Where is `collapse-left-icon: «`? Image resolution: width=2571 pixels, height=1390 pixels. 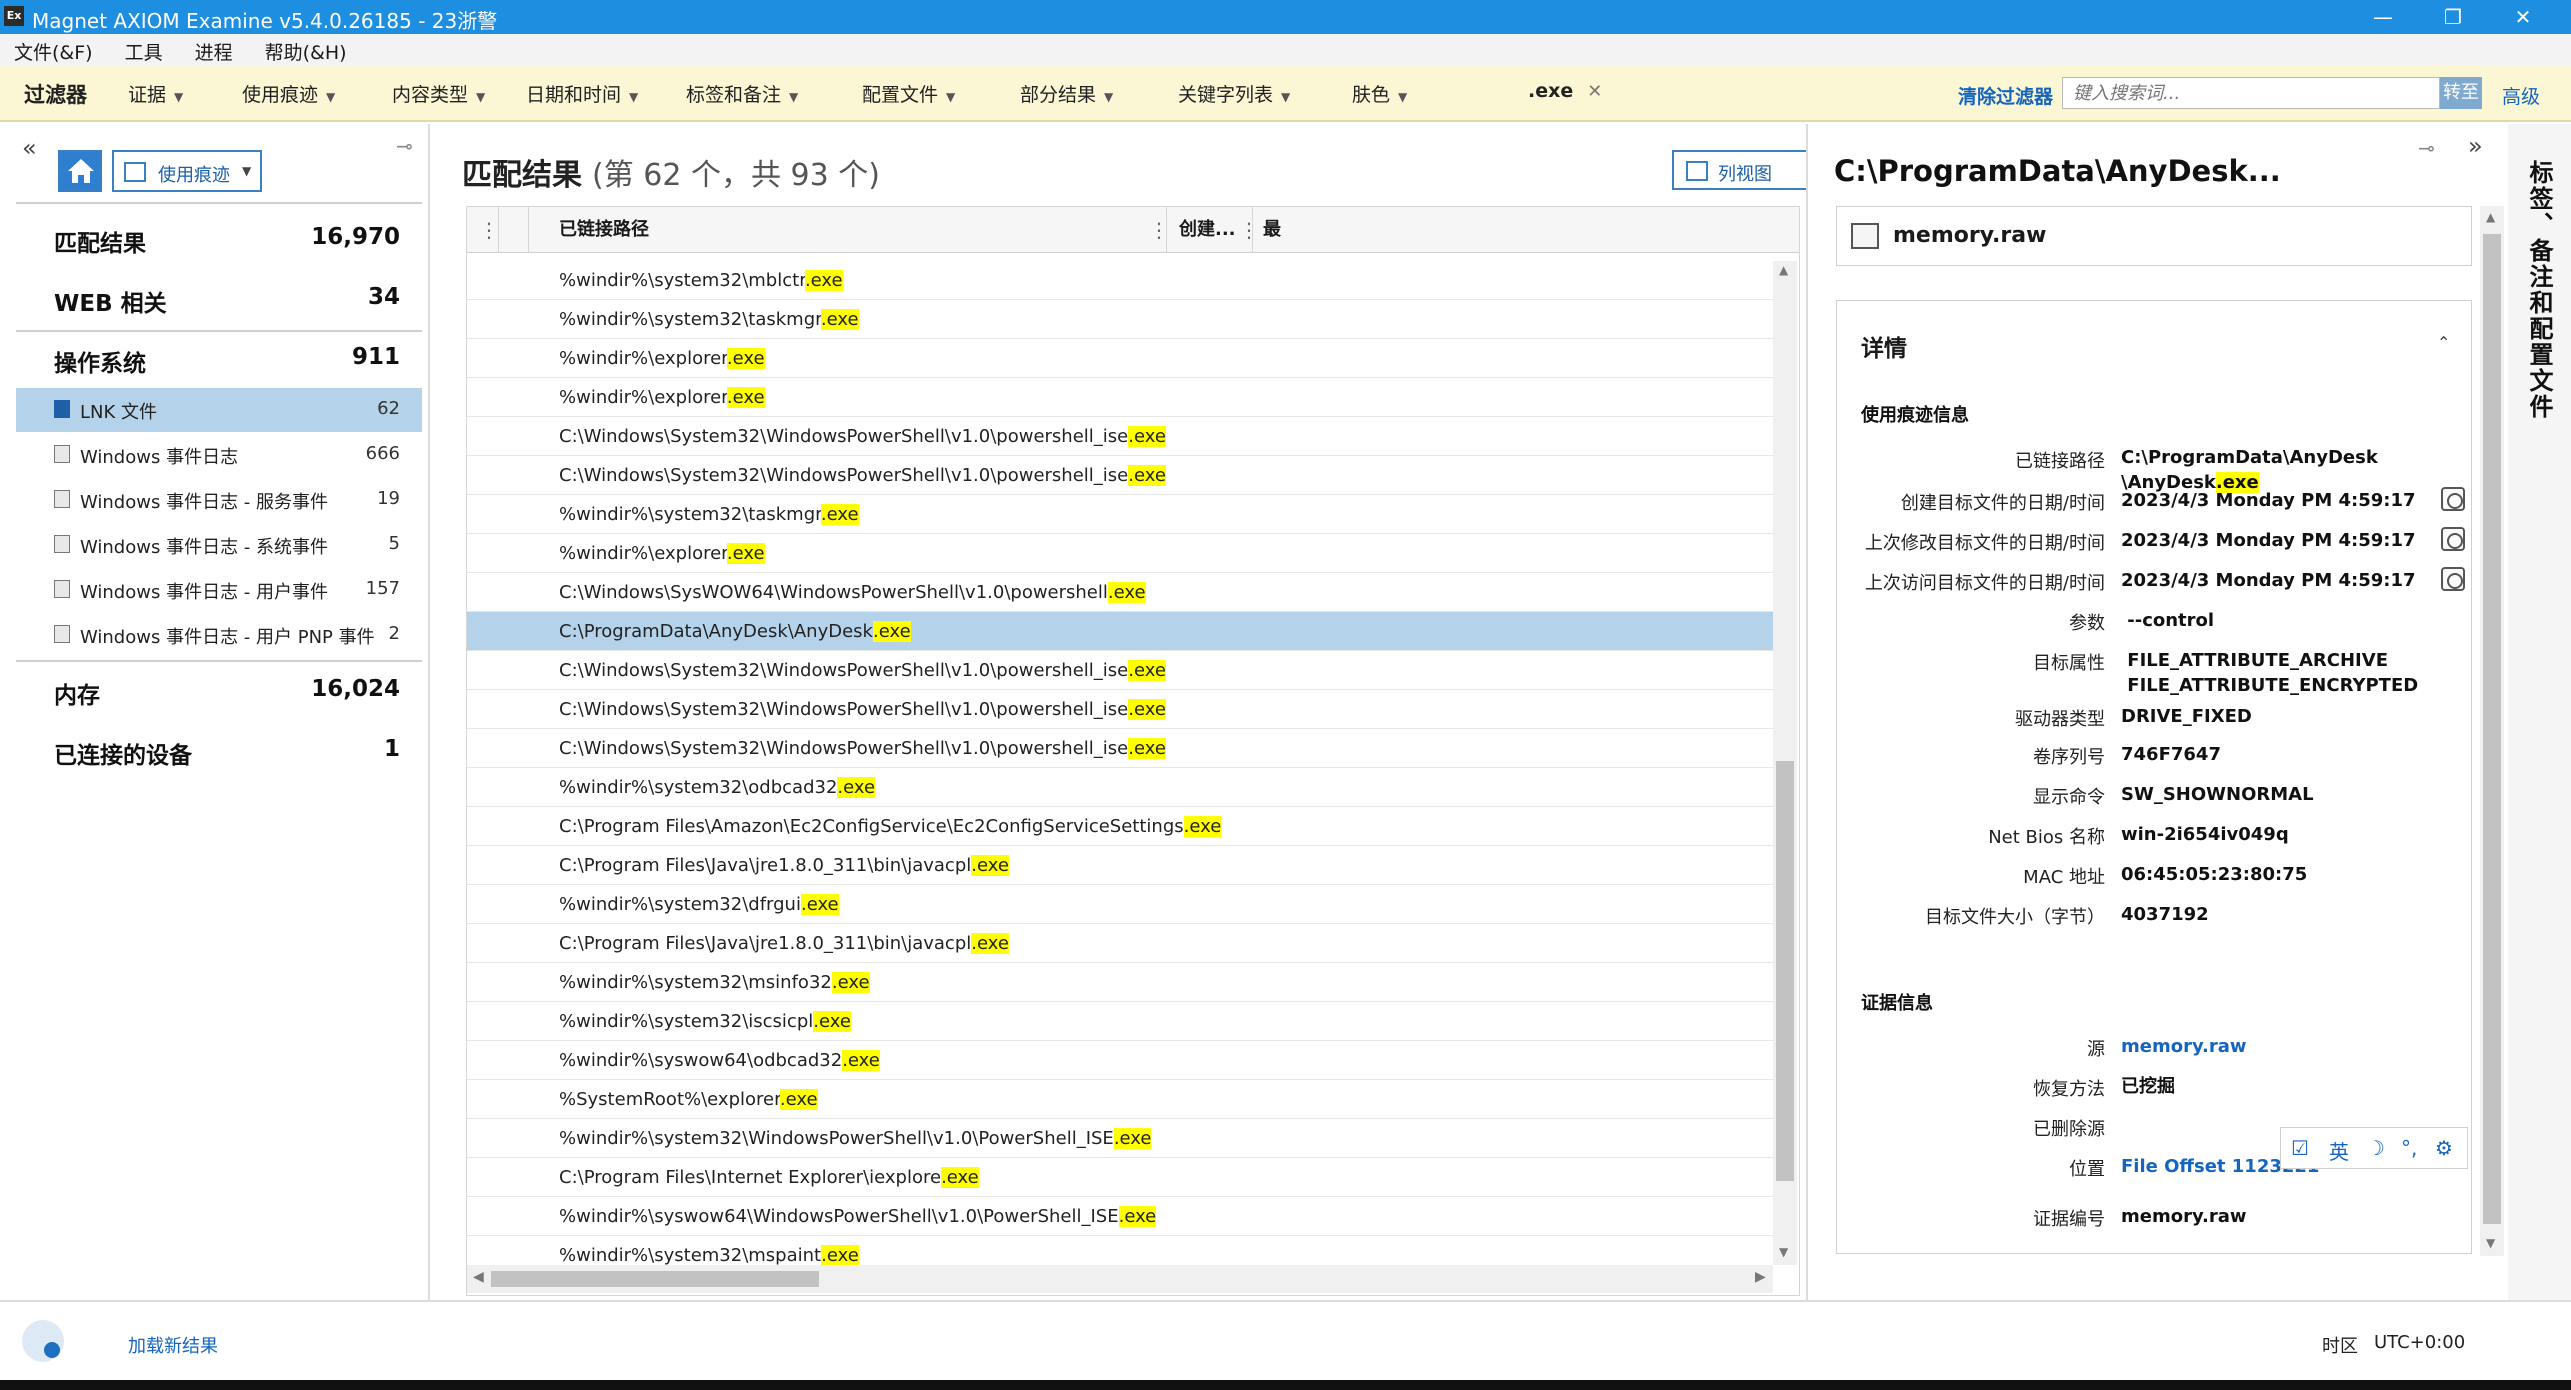 collapse-left-icon: « is located at coordinates (29, 148).